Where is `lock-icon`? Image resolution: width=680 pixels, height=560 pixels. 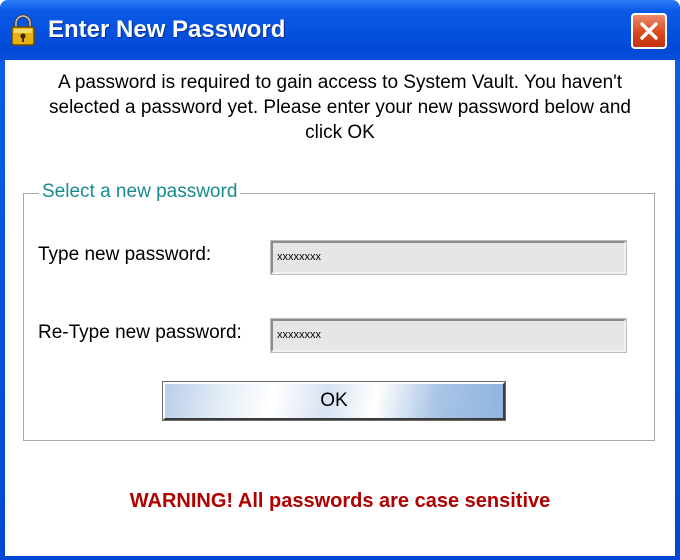 lock-icon is located at coordinates (23, 30).